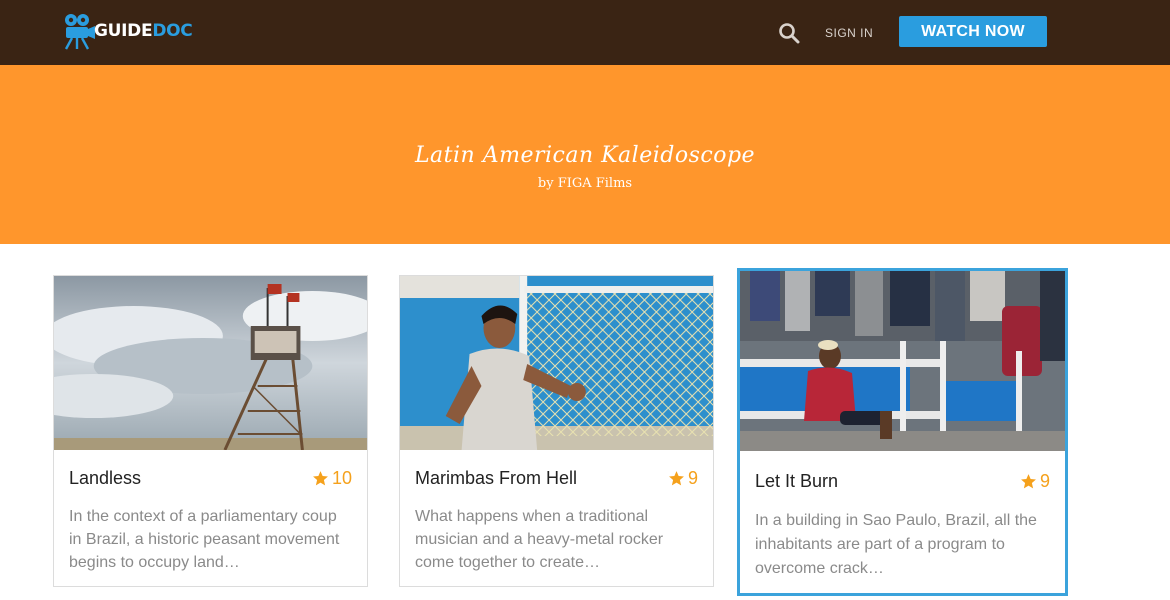 Image resolution: width=1170 pixels, height=600 pixels. I want to click on film-title: Let It Burn, so click(797, 481).